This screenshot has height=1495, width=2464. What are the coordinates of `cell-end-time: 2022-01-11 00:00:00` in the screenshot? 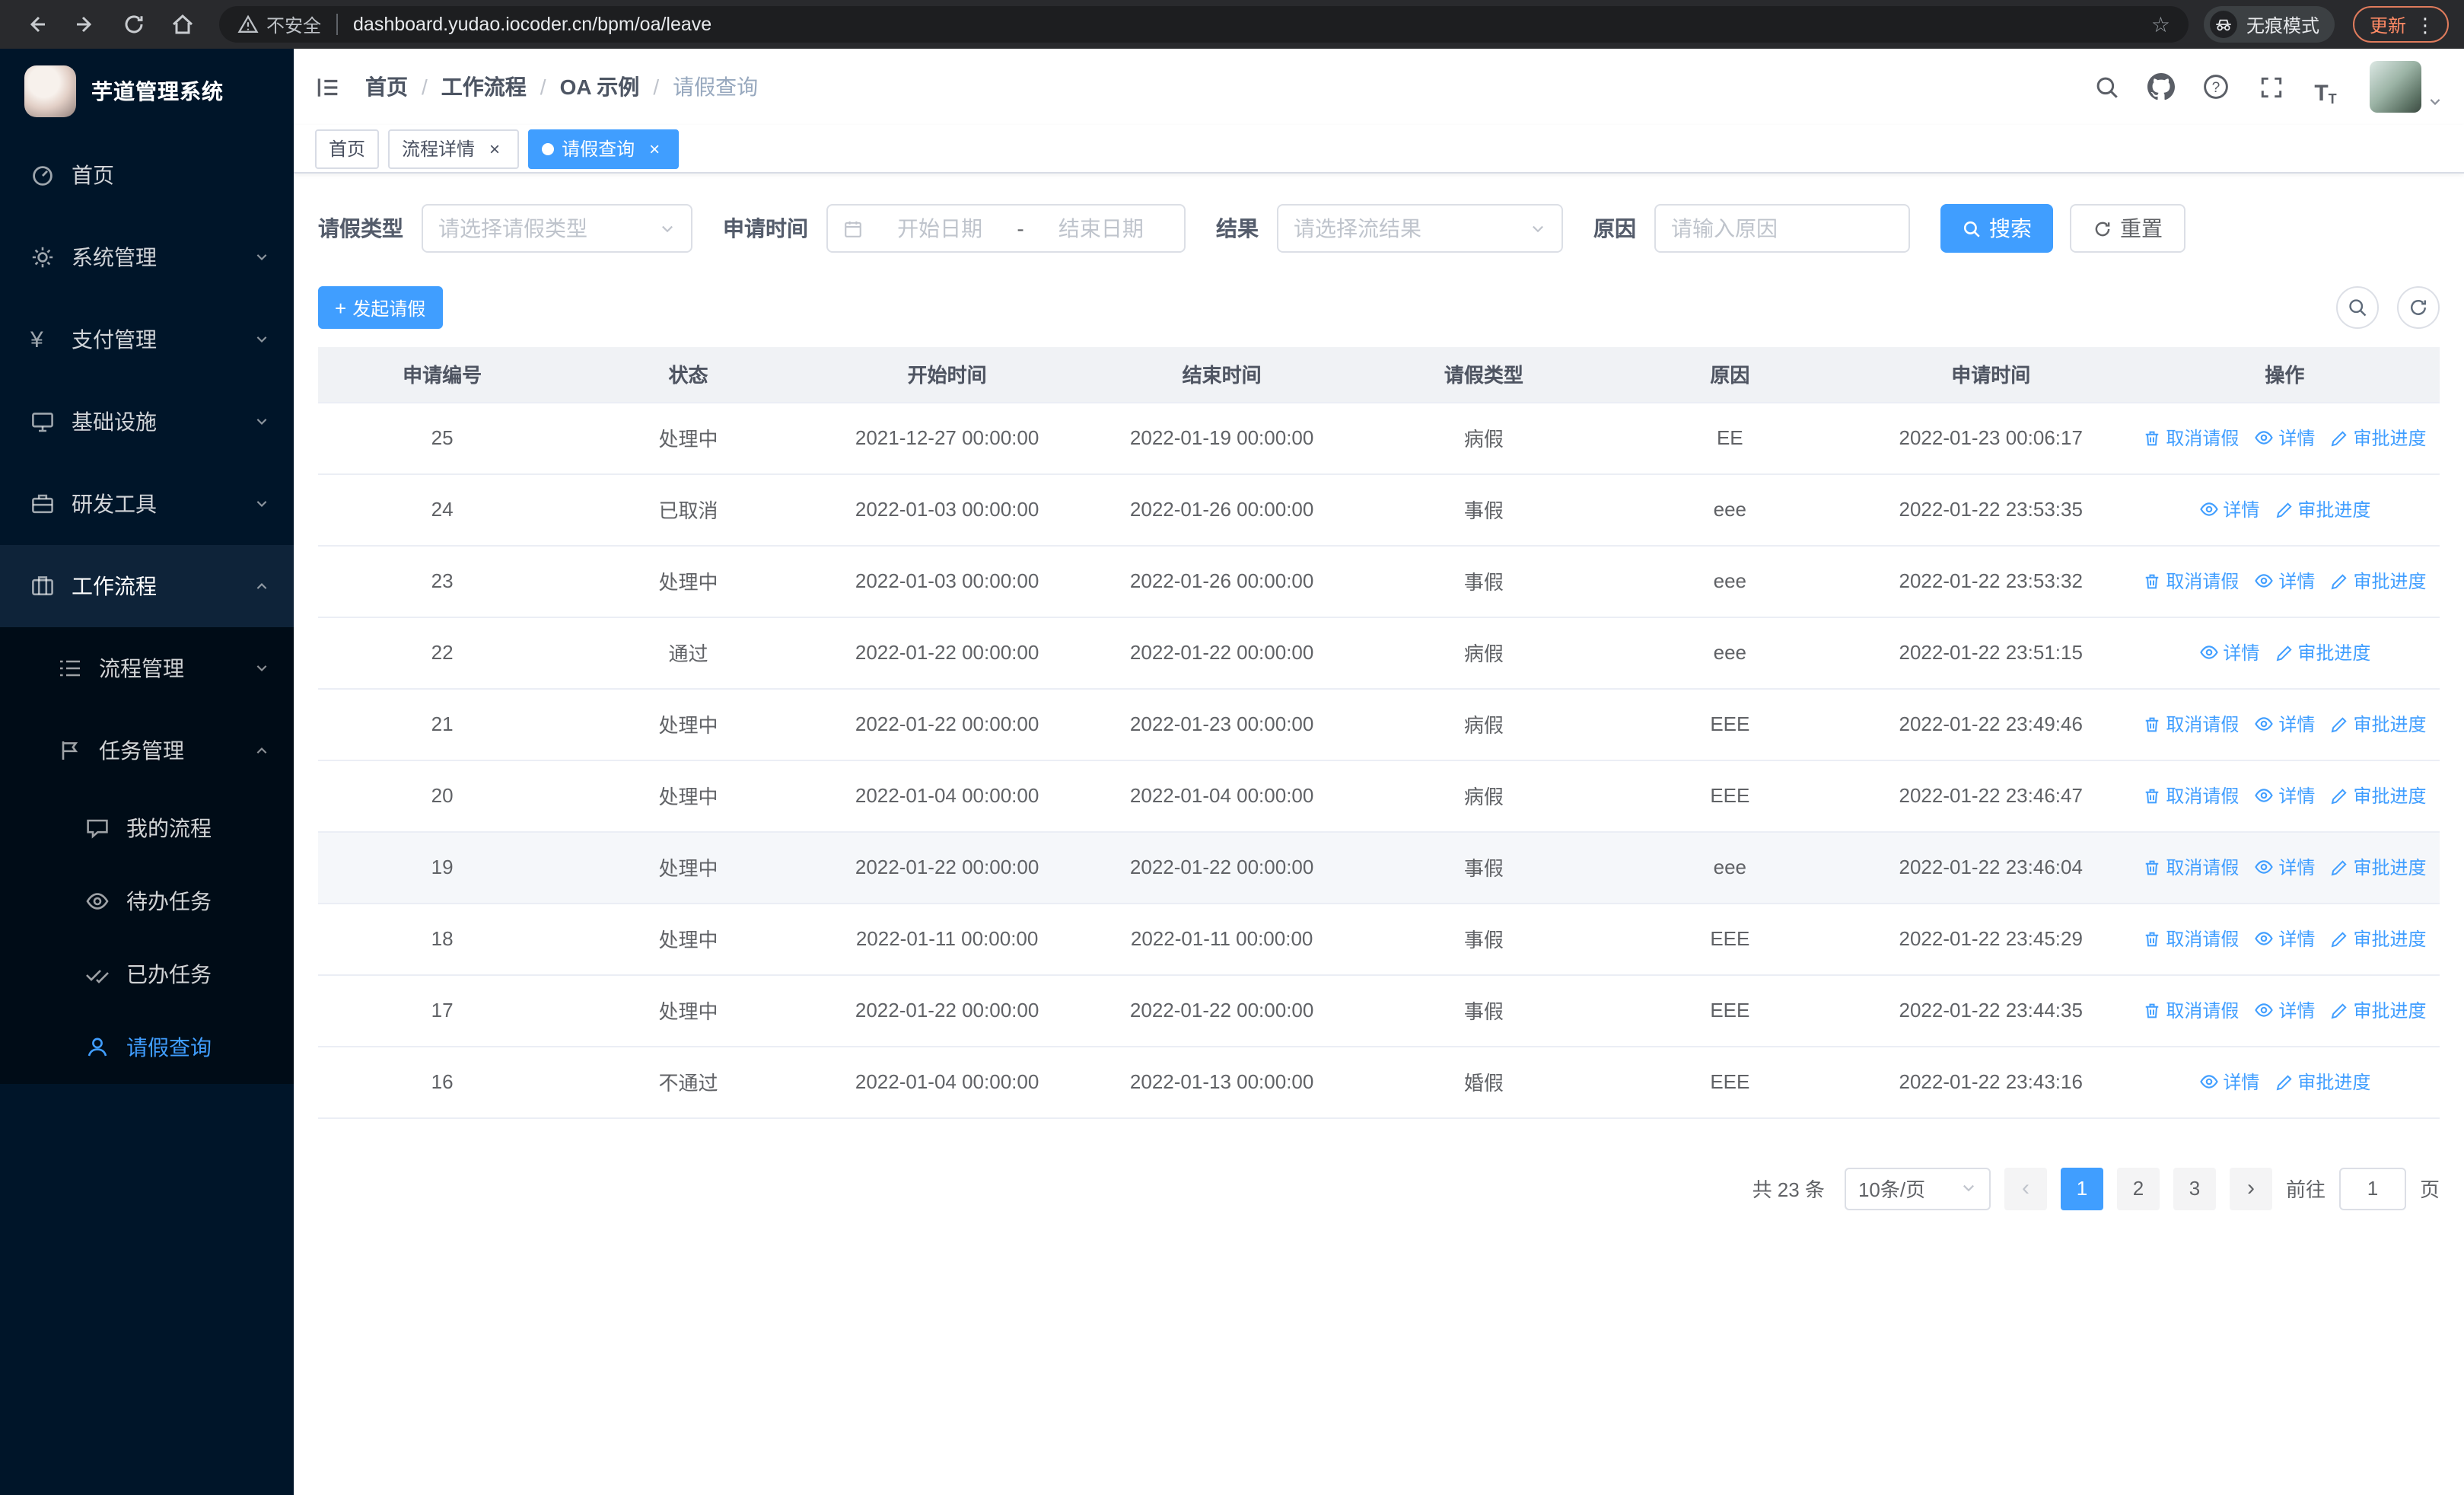 It's located at (1222, 939).